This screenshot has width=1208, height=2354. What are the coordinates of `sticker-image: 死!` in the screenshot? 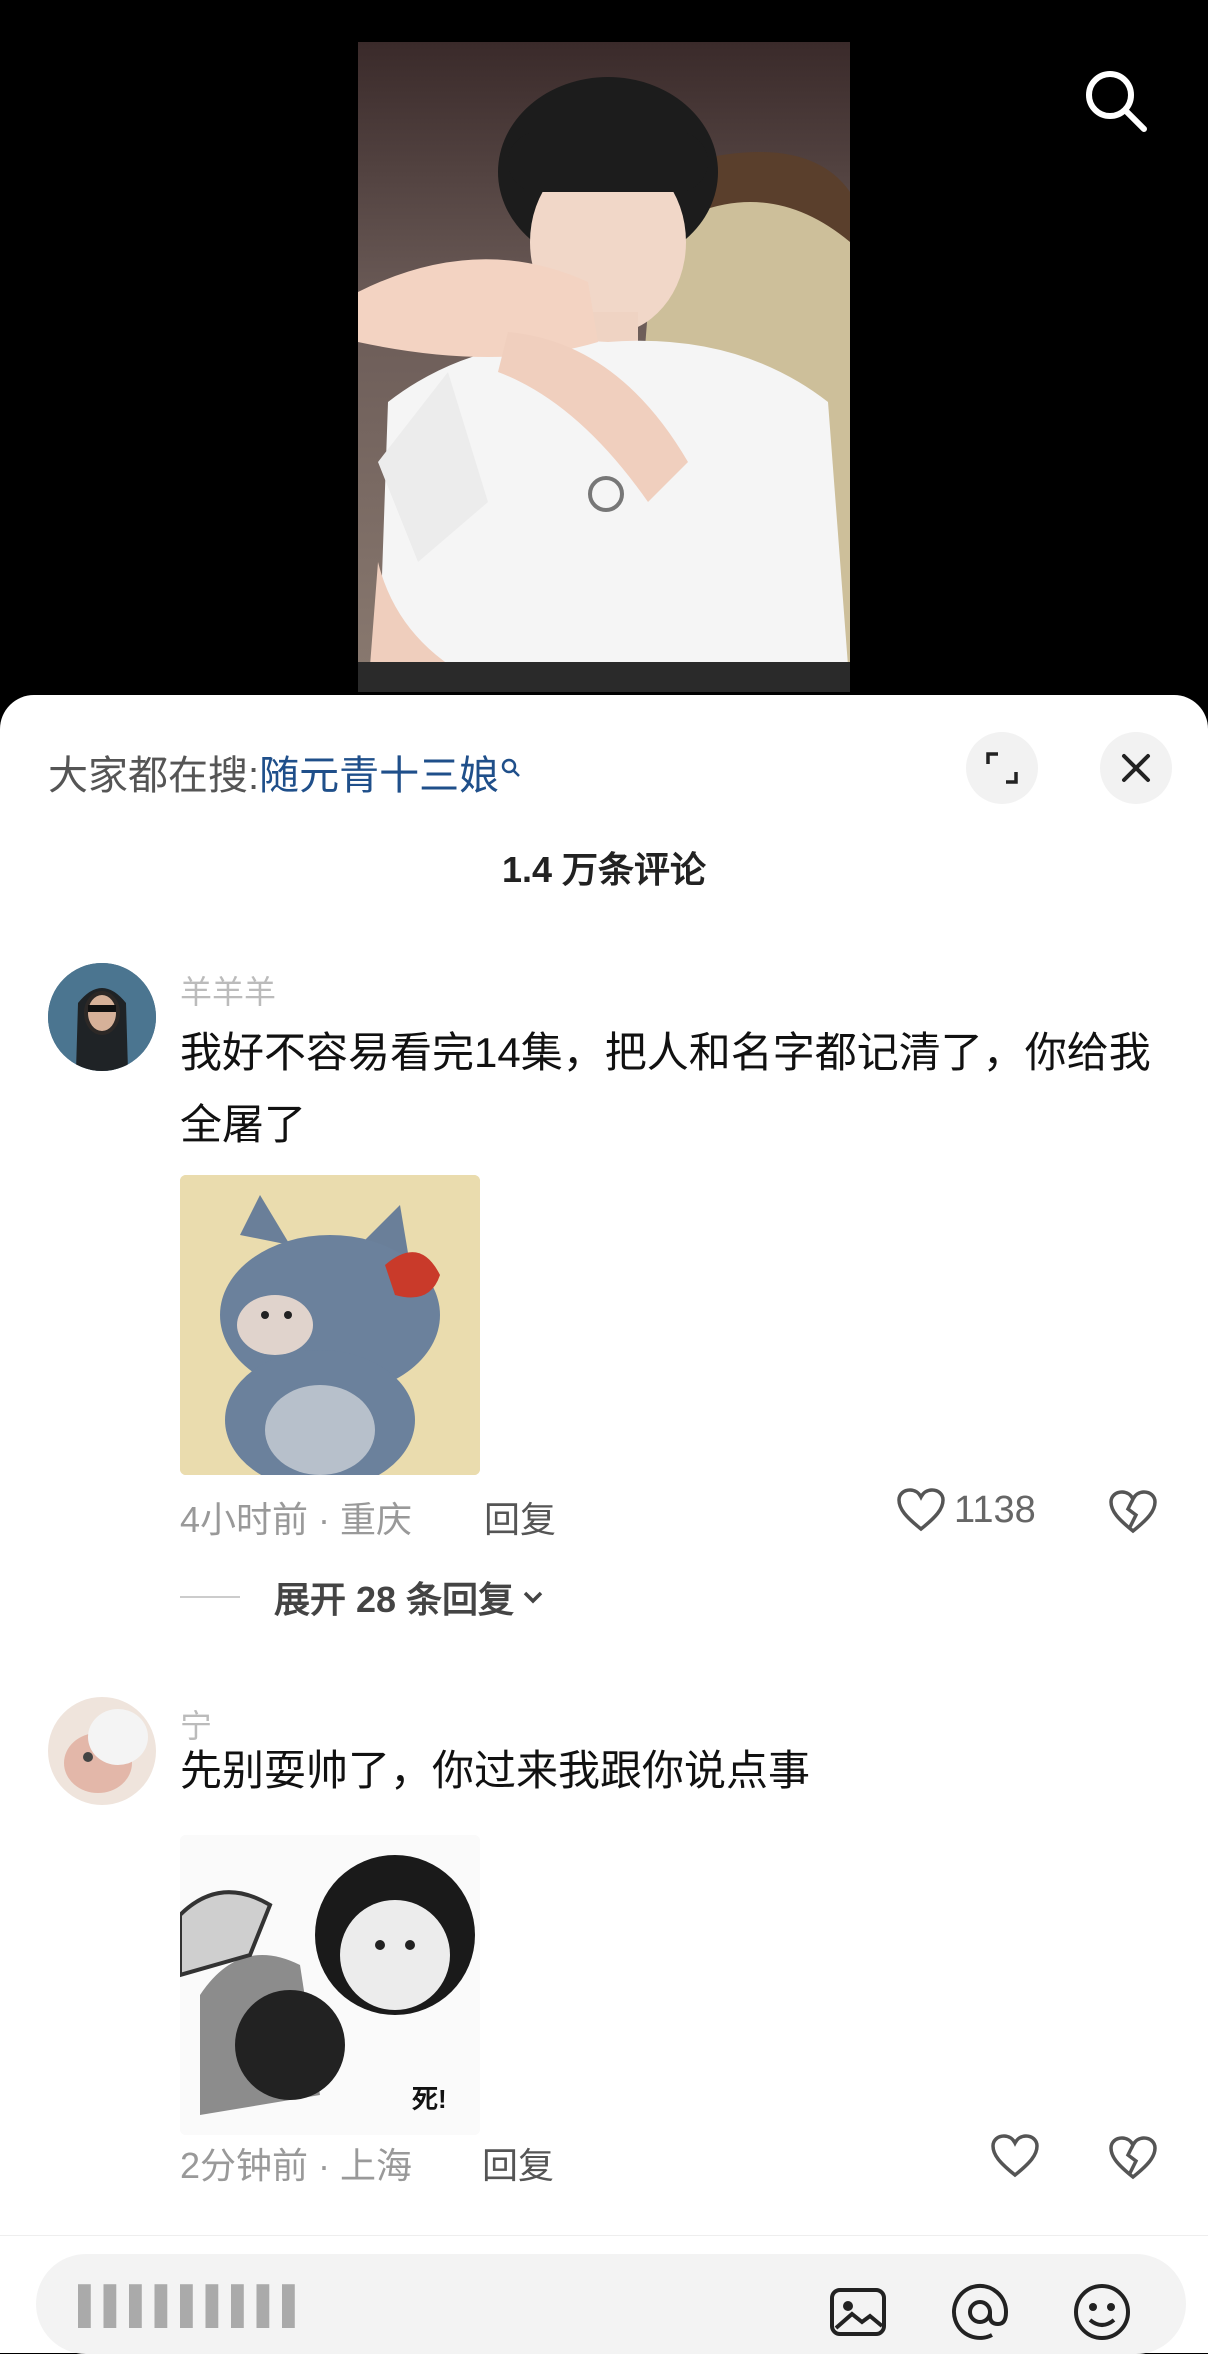 It's located at (330, 1985).